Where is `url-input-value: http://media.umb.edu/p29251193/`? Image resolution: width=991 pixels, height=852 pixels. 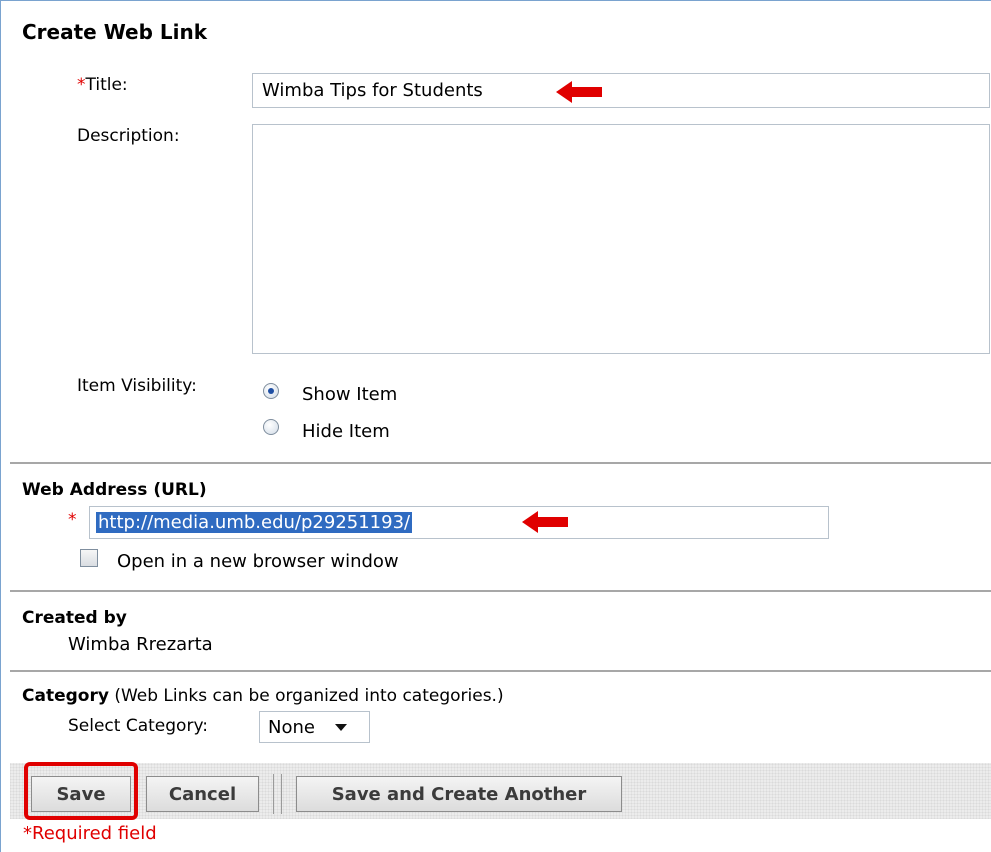 url-input-value: http://media.umb.edu/p29251193/ is located at coordinates (254, 522).